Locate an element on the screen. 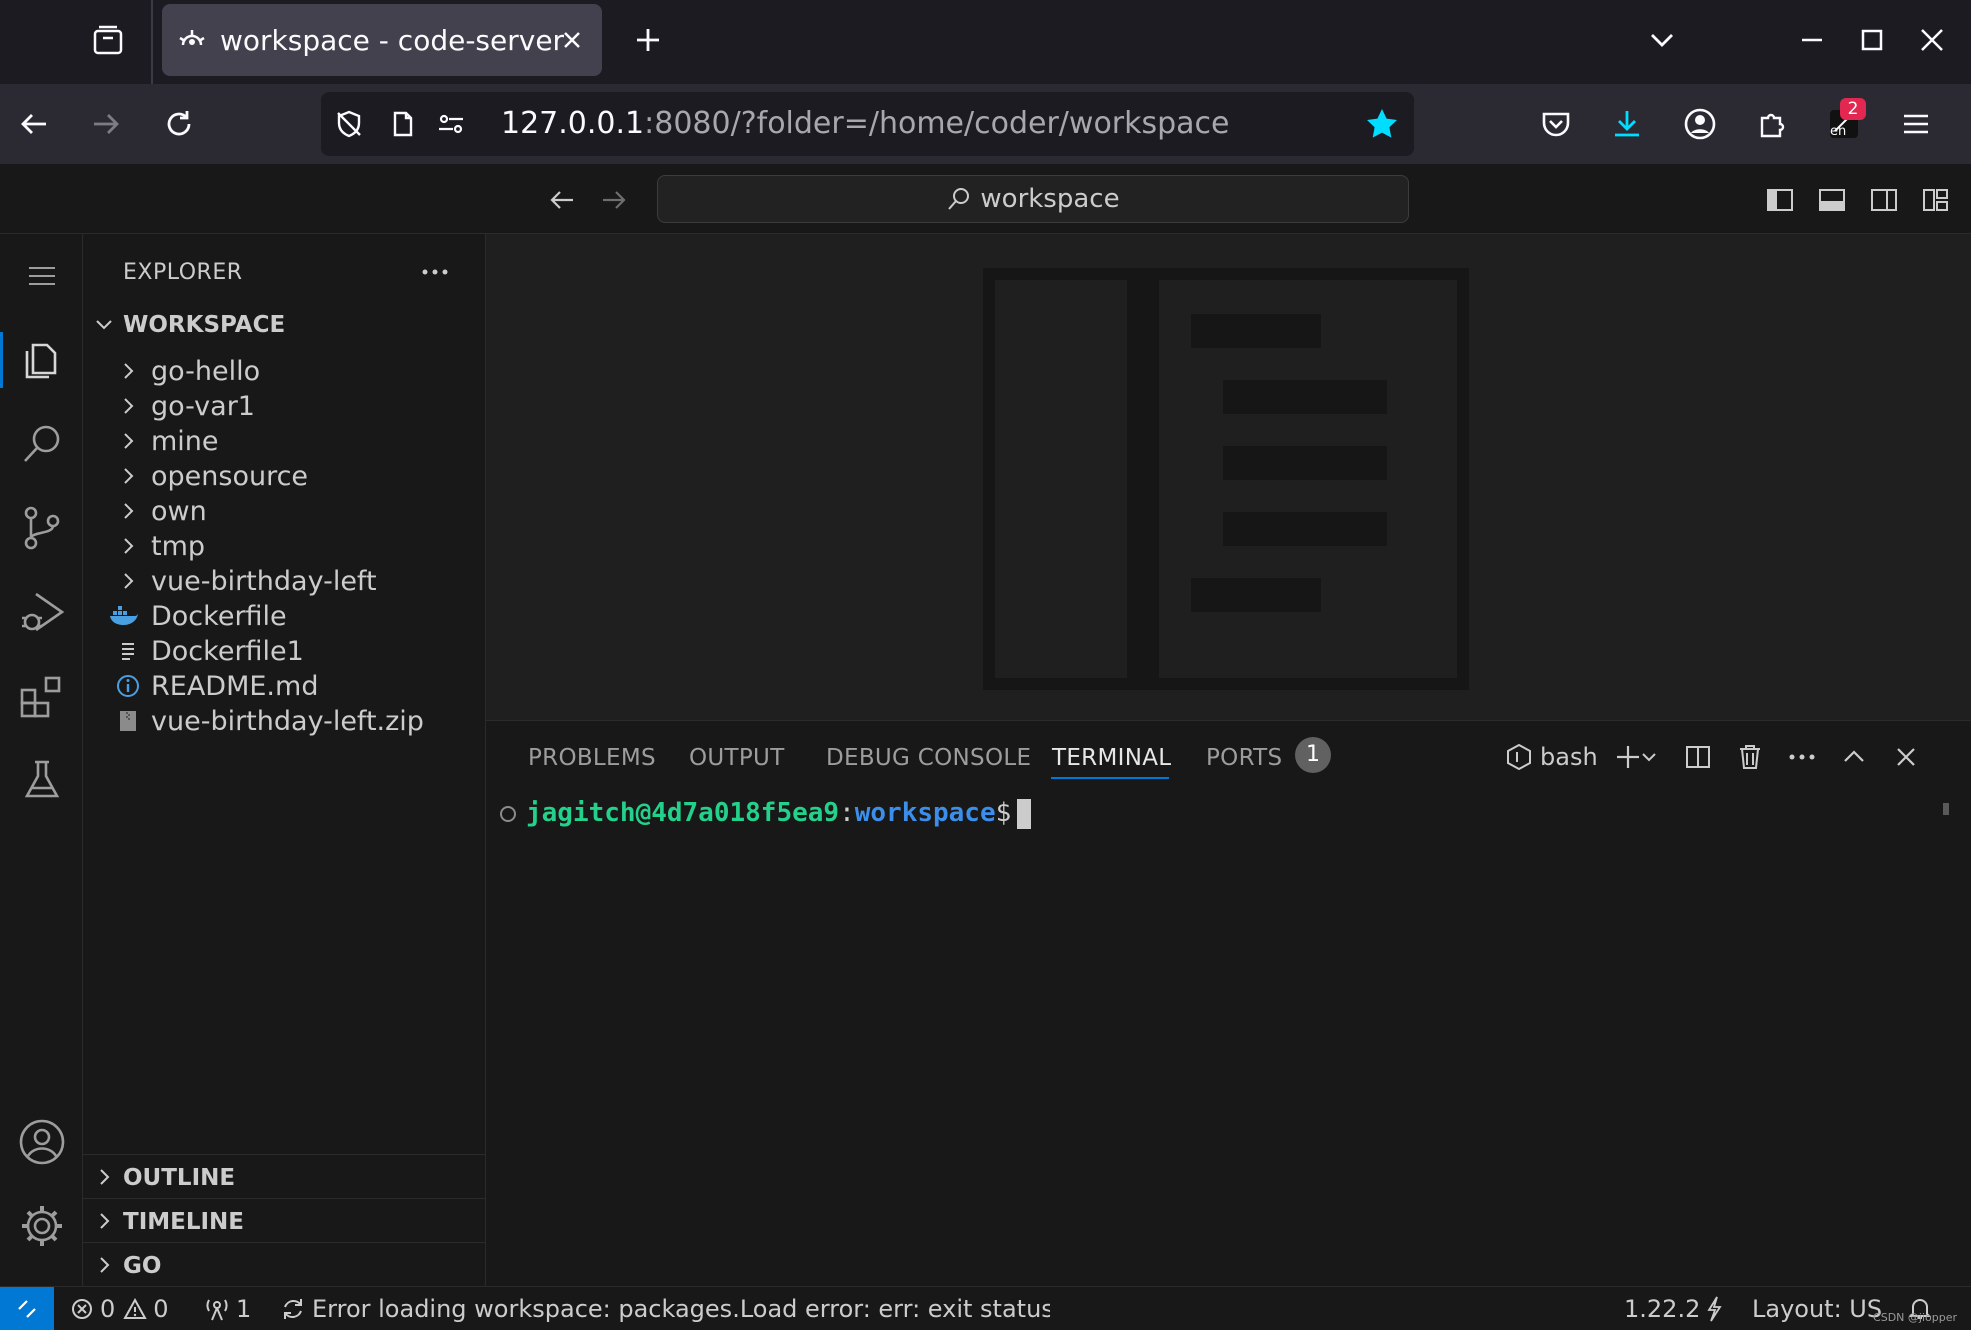  firefox-view-button is located at coordinates (108, 40).